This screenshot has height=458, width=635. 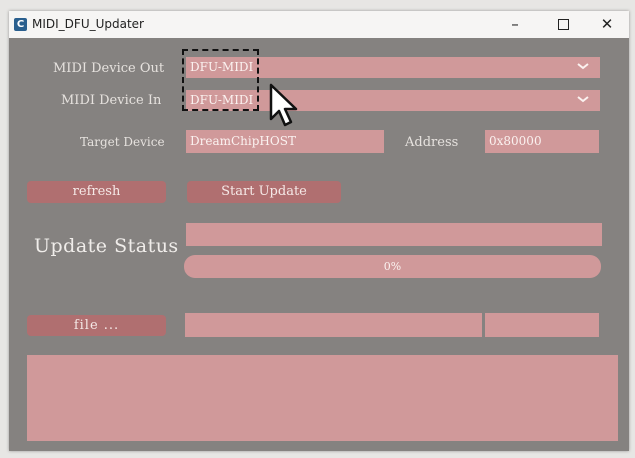 What do you see at coordinates (283, 105) in the screenshot?
I see `mouse-pointer-icon` at bounding box center [283, 105].